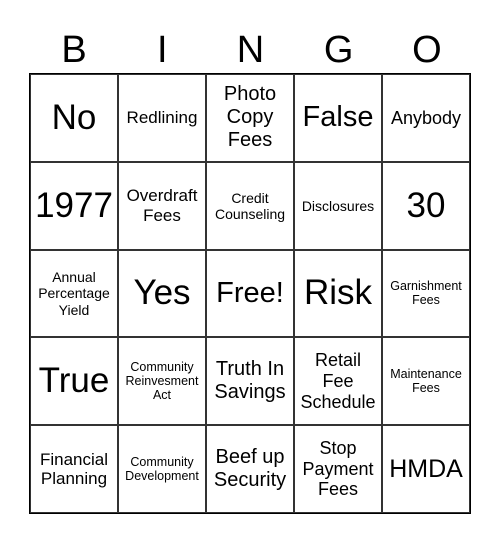  I want to click on bingo-cell: Community Development, so click(162, 469).